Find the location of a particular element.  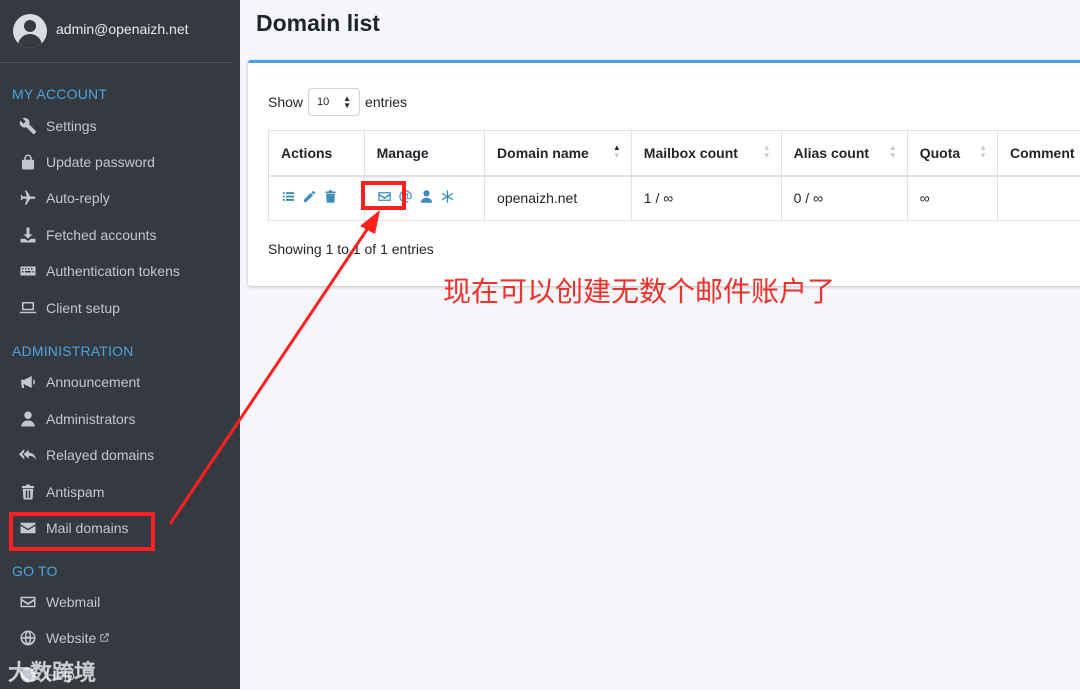

sidebar-item-label: Relayed domains is located at coordinates (100, 455).